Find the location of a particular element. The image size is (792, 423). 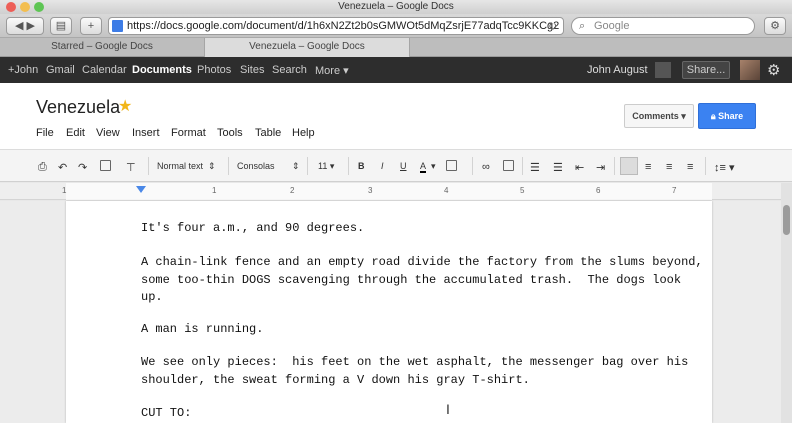

menu-view: View is located at coordinates (108, 133).